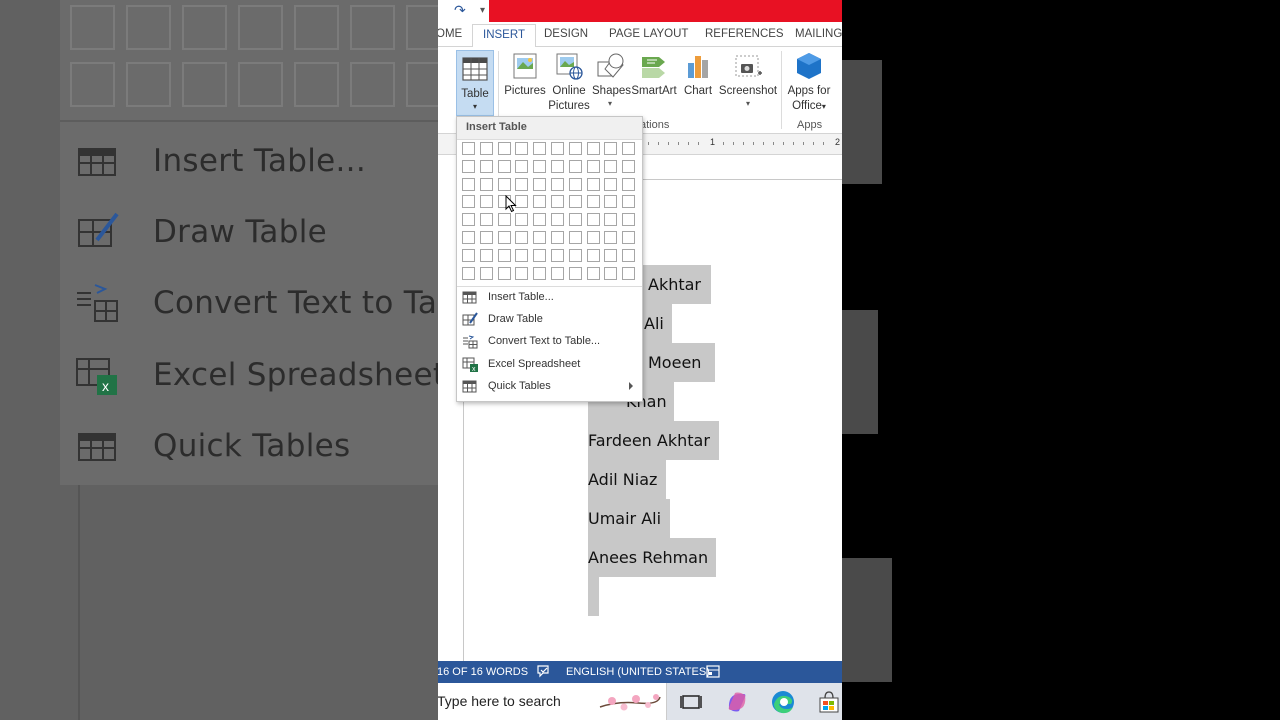  What do you see at coordinates (653, 440) in the screenshot?
I see `document-line: Fardeen Akhtar` at bounding box center [653, 440].